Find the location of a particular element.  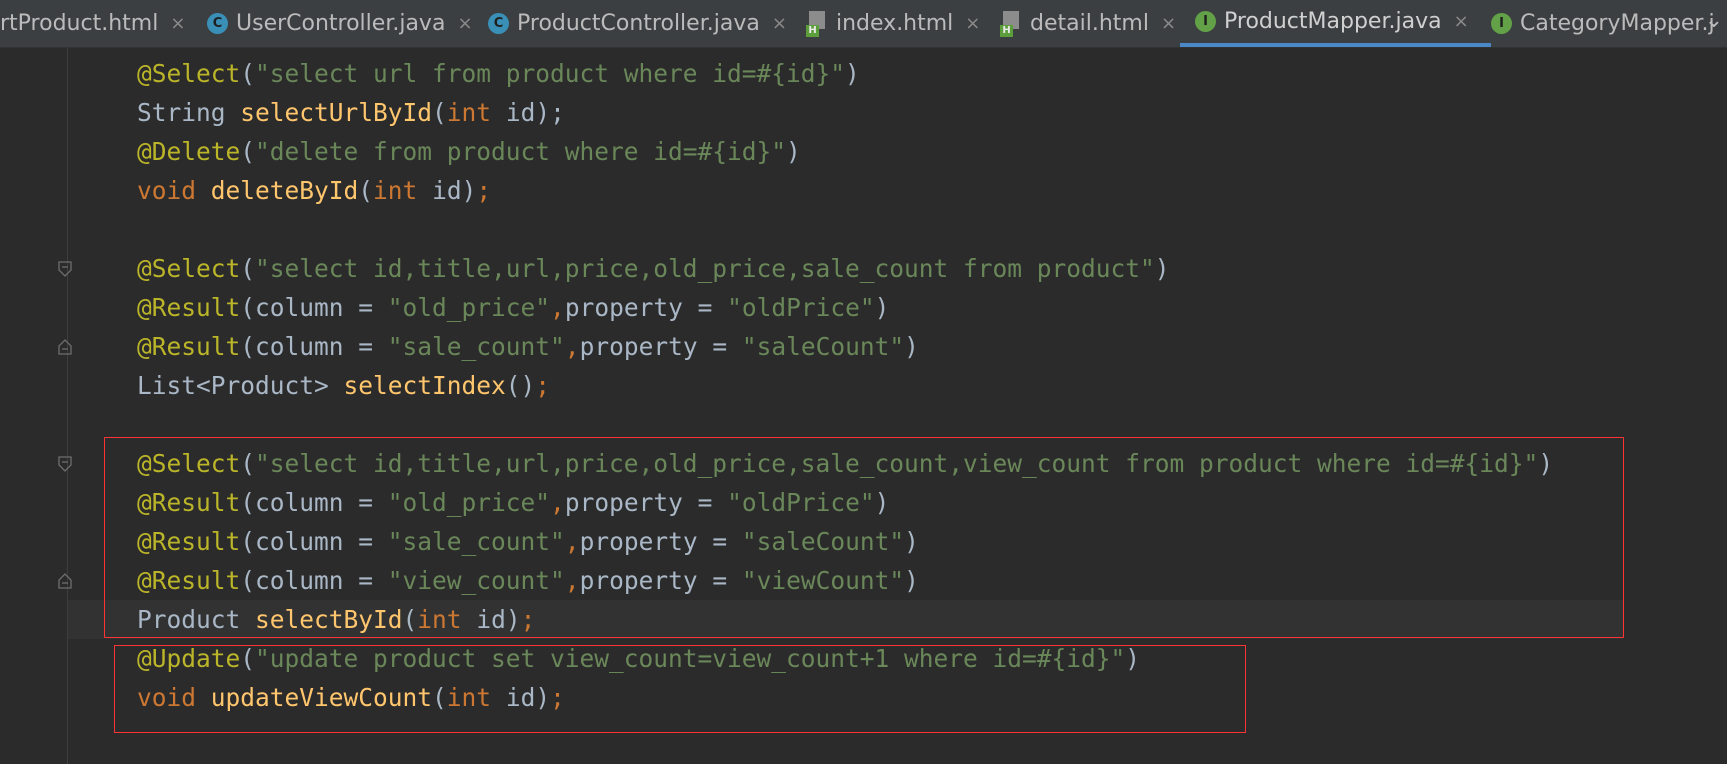

method-name: selectUrlById is located at coordinates (336, 112).